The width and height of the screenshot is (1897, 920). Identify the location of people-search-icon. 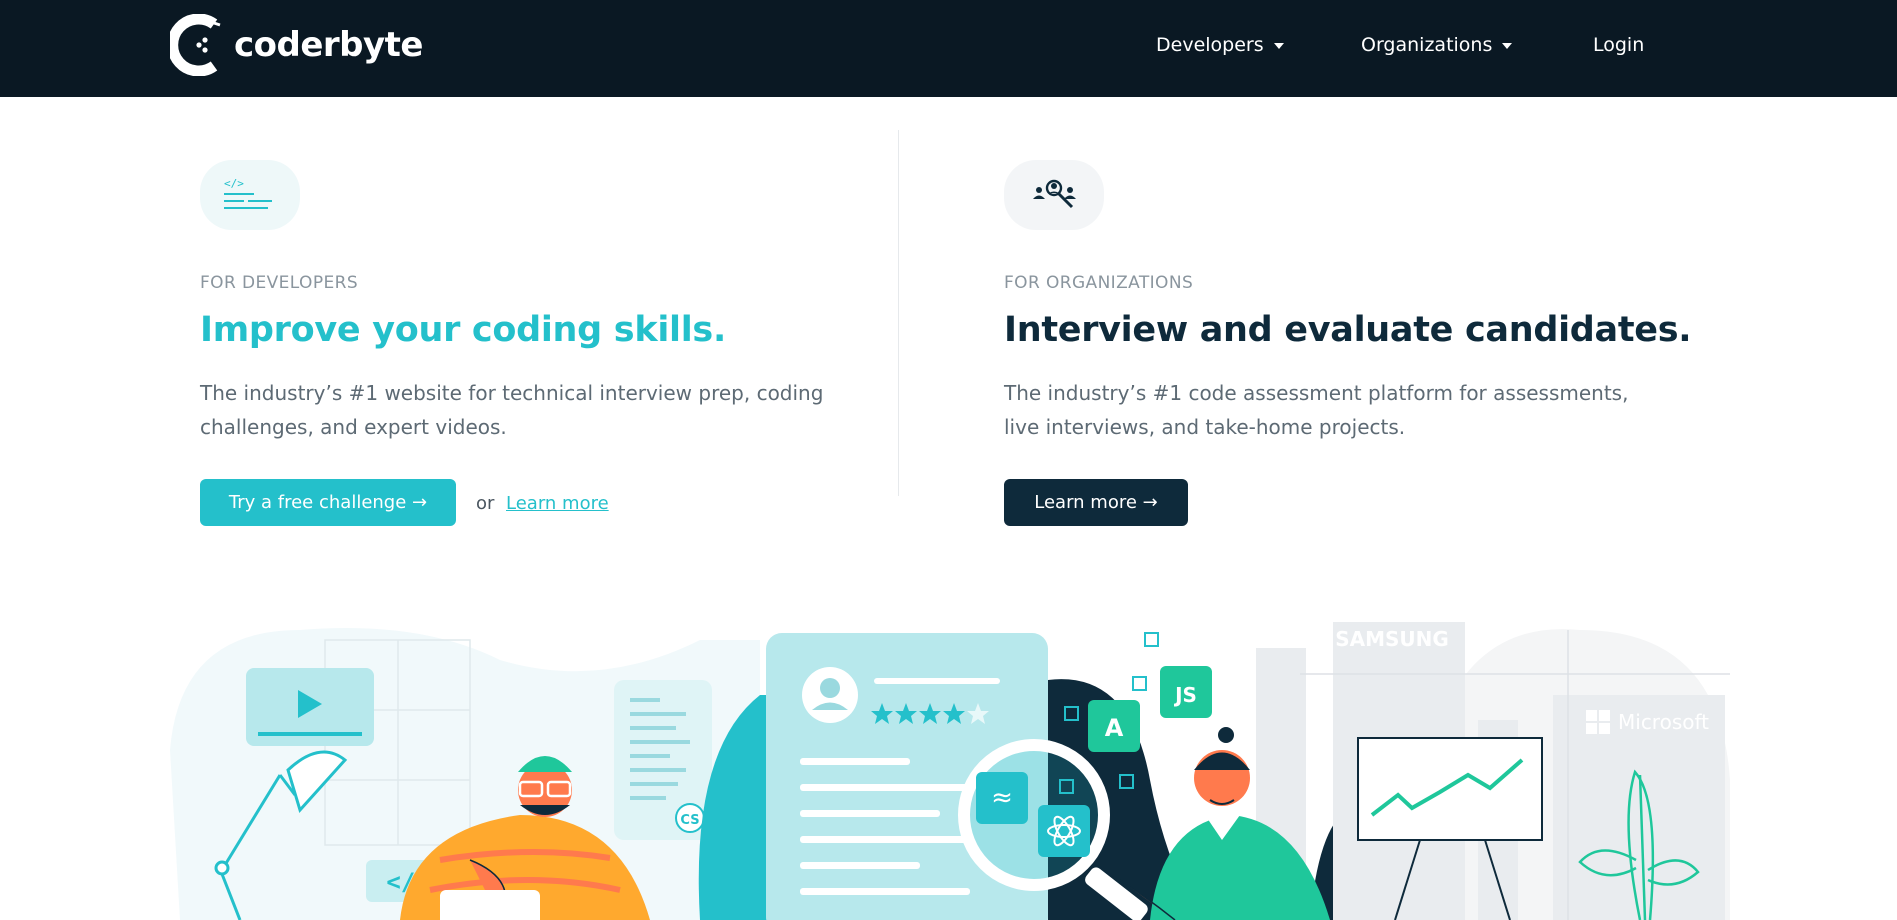
(1054, 195).